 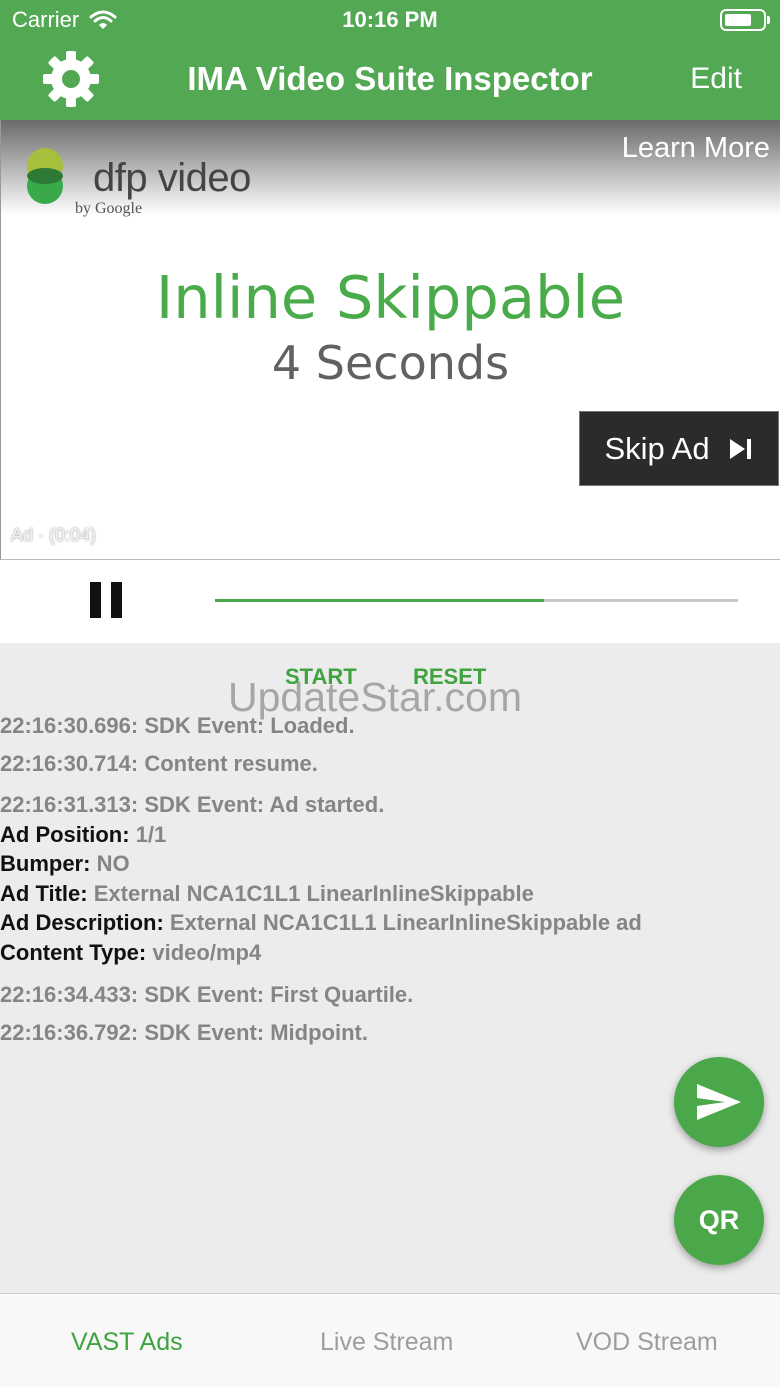 What do you see at coordinates (647, 1342) in the screenshot?
I see `tab-vod-stream: VOD Stream` at bounding box center [647, 1342].